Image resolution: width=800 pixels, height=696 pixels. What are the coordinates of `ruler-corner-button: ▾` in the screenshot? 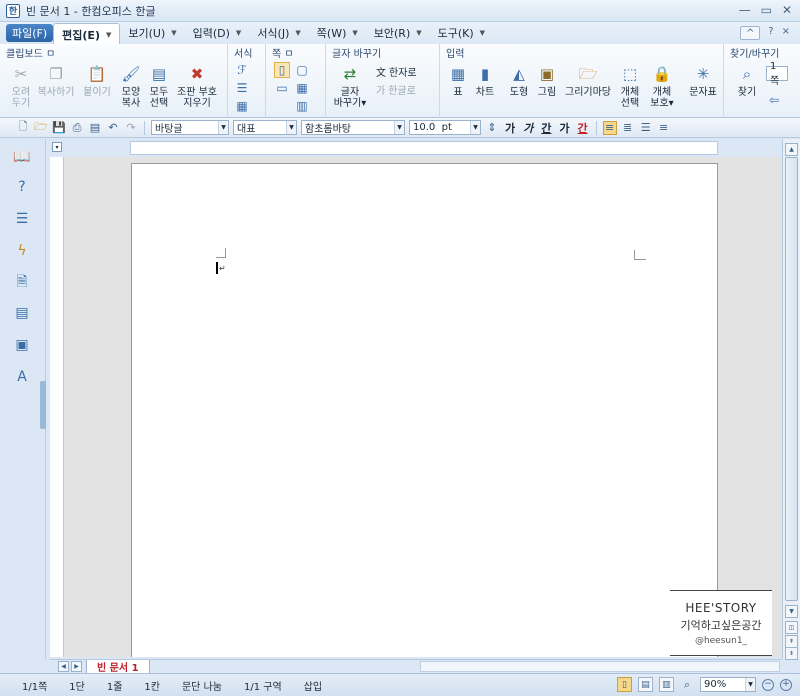 It's located at (57, 147).